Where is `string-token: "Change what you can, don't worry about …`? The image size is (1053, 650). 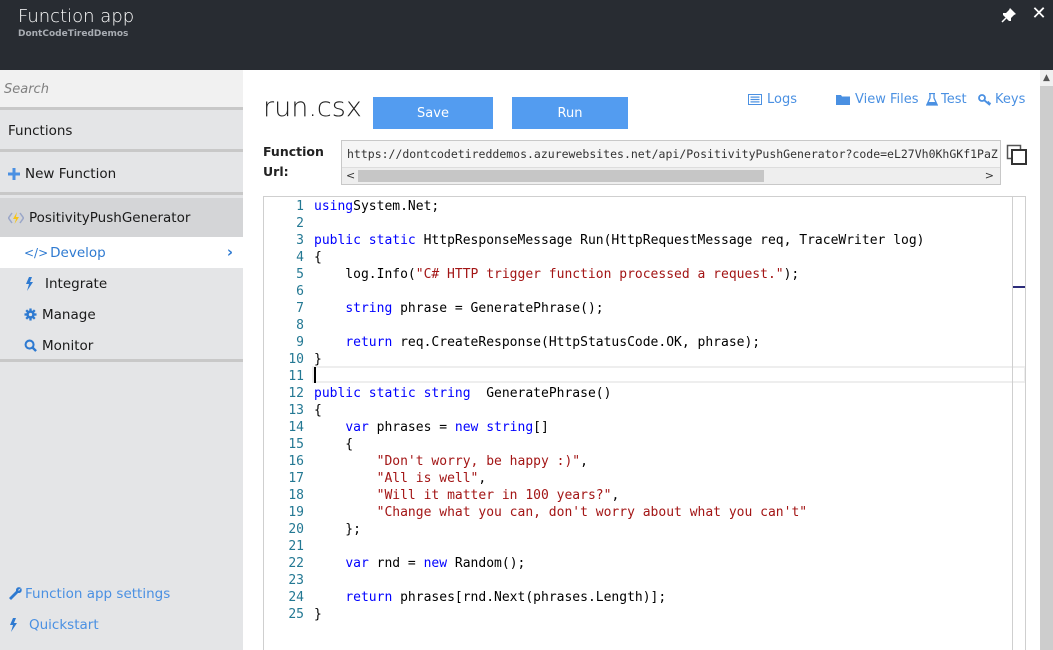 string-token: "Change what you can, don't worry about … is located at coordinates (592, 512).